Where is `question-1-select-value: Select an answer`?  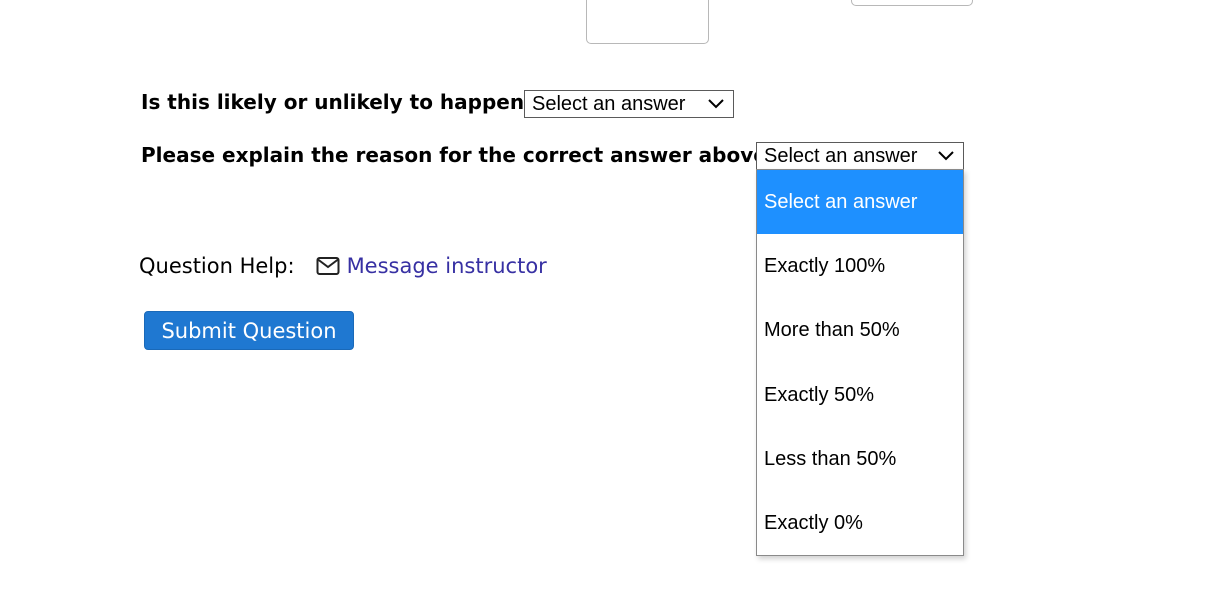
question-1-select-value: Select an answer is located at coordinates (609, 103).